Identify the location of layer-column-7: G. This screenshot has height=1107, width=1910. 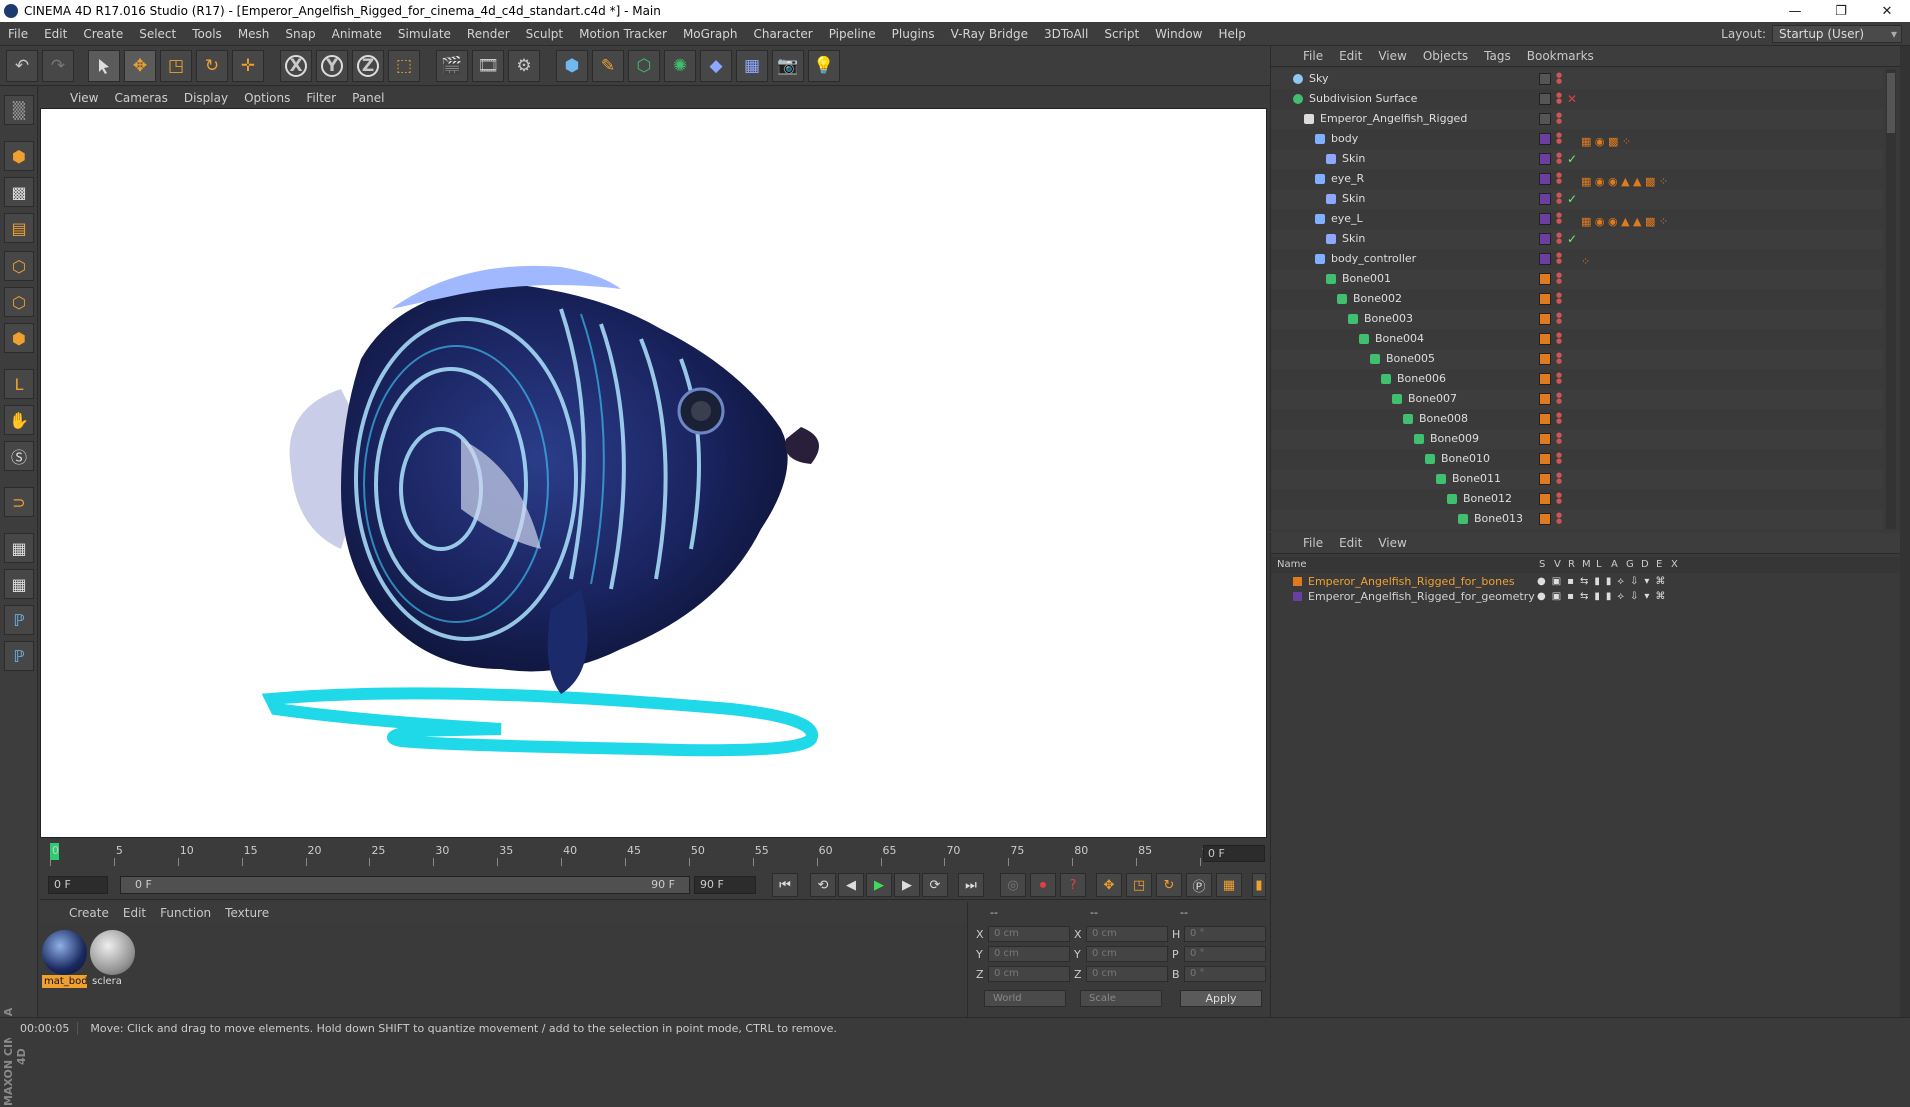
(1630, 565).